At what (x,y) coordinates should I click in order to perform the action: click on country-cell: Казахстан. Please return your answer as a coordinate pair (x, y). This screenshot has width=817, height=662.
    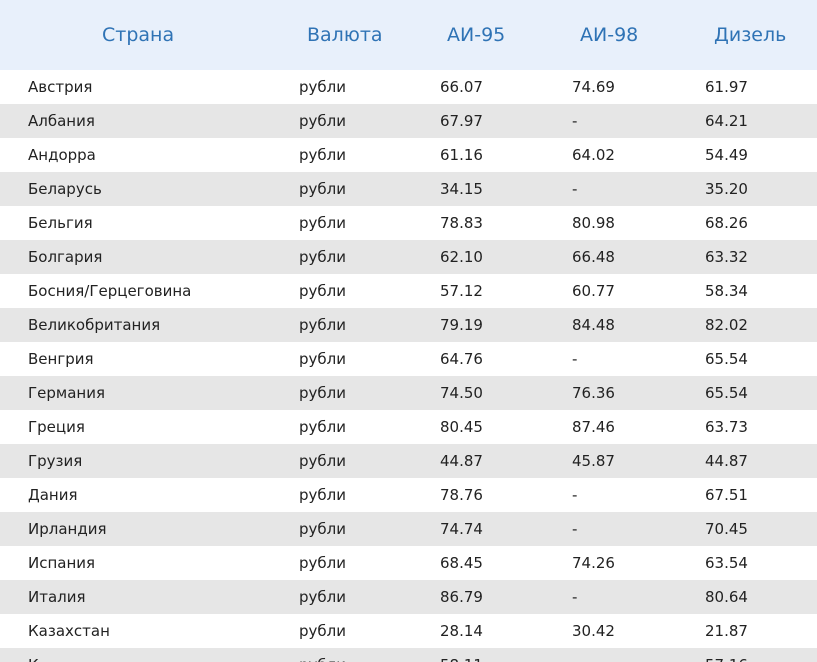
    Looking at the image, I should click on (69, 631).